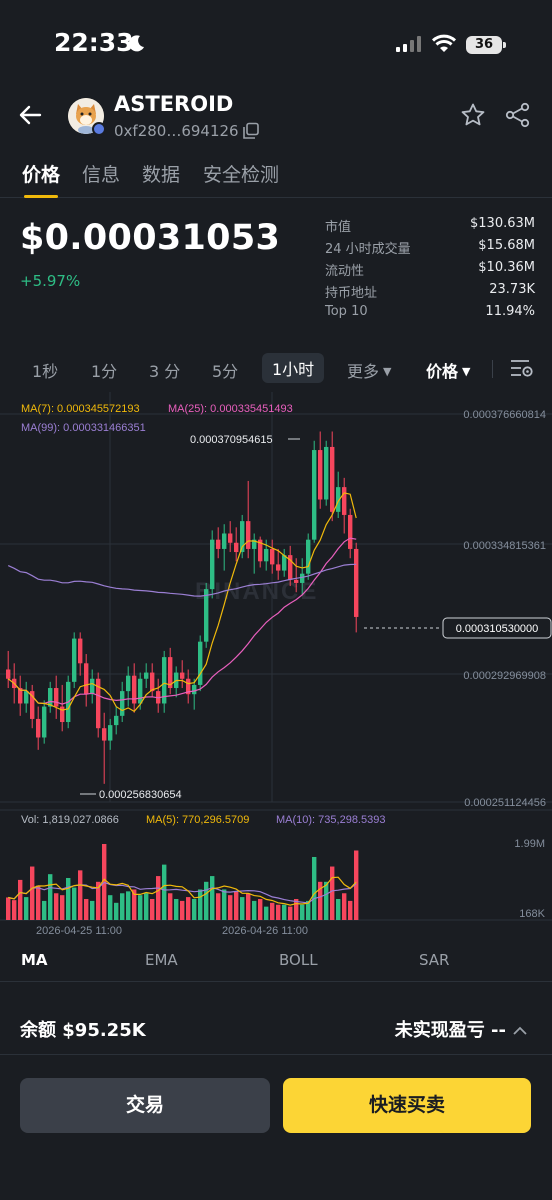 The width and height of the screenshot is (552, 1200). Describe the element at coordinates (230, 409) in the screenshot. I see `ma25-legend: MA(25): 0.000335451493` at that location.